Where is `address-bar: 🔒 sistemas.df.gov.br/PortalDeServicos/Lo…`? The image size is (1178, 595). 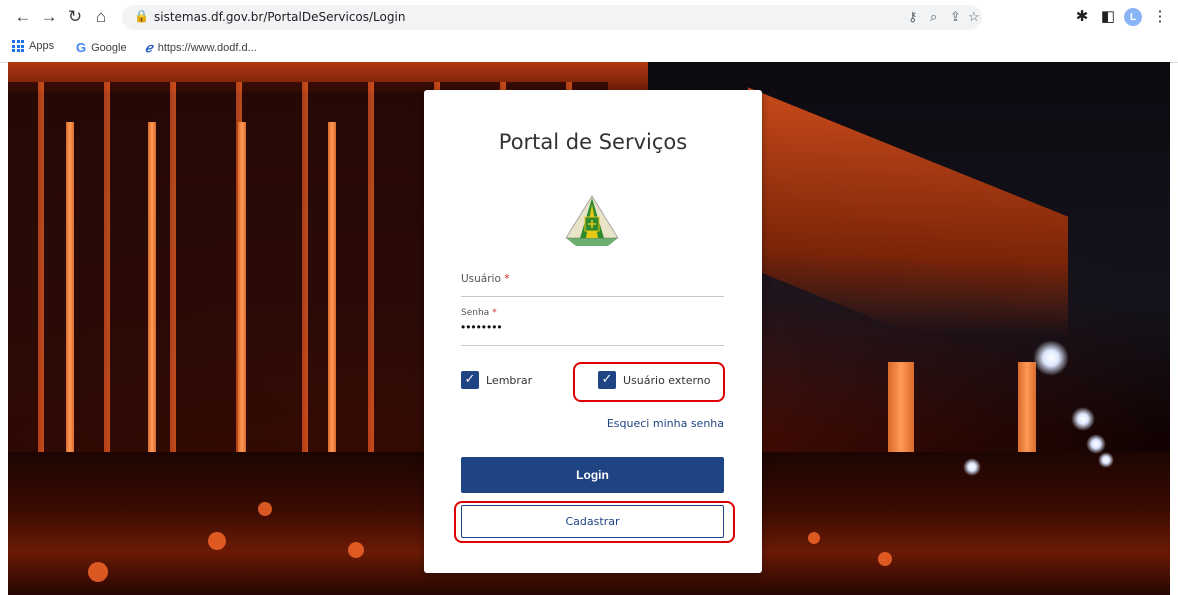
address-bar: 🔒 sistemas.df.gov.br/PortalDeServicos/Lo… is located at coordinates (552, 17).